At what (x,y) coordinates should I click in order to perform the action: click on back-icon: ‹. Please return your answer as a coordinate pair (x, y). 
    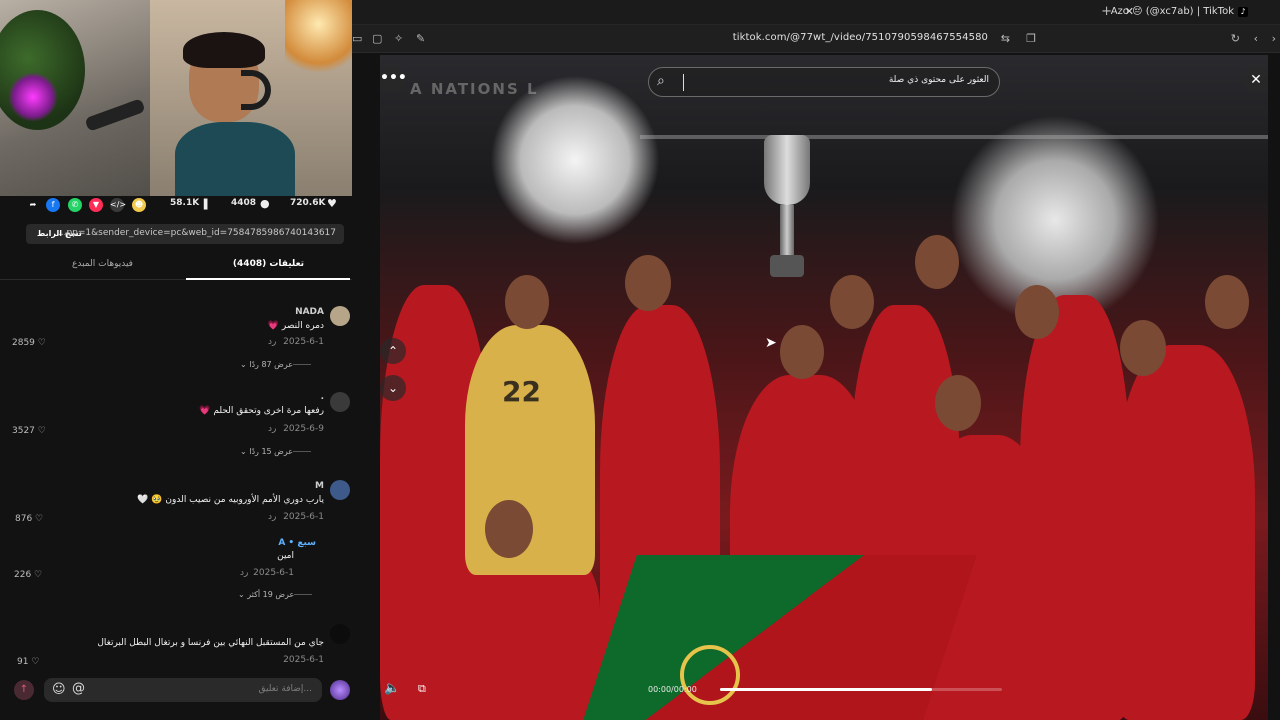
    Looking at the image, I should click on (1256, 38).